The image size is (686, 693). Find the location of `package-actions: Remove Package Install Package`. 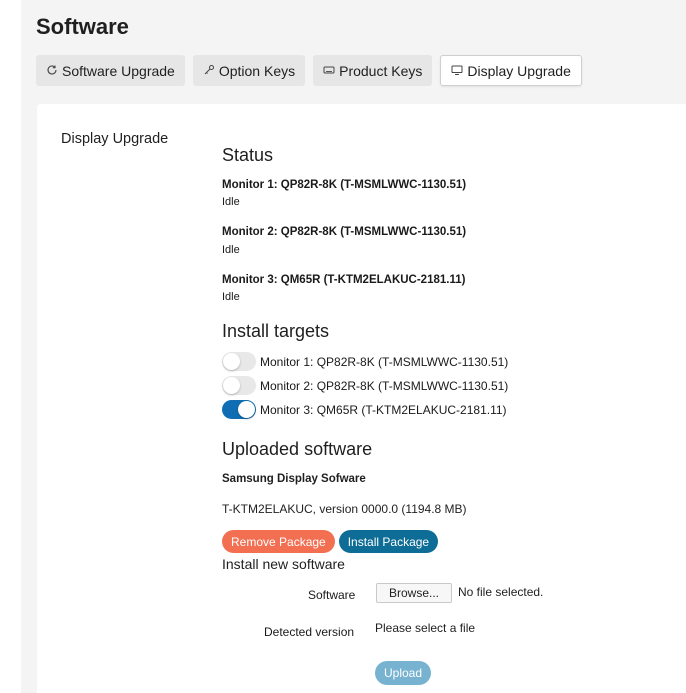

package-actions: Remove Package Install Package is located at coordinates (330, 541).